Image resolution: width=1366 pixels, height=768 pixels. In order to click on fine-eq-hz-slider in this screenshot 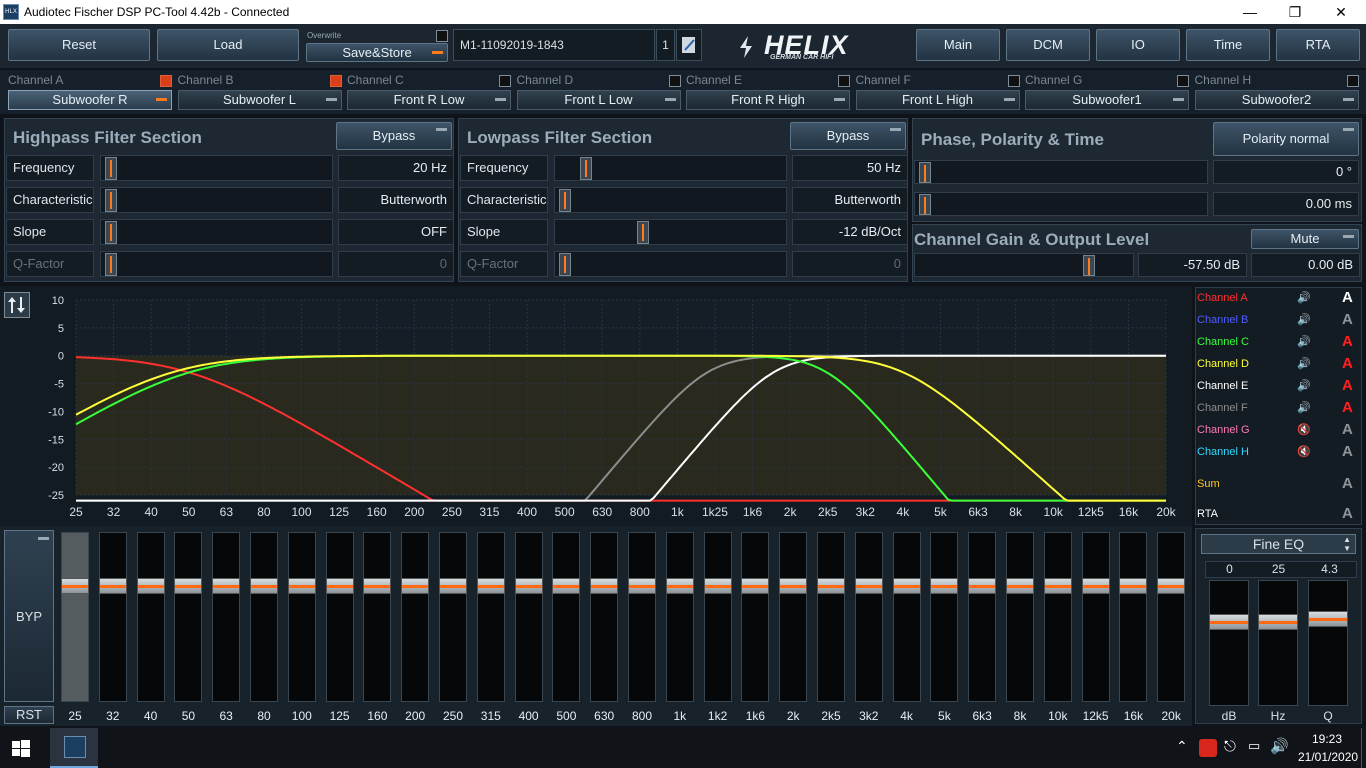, I will do `click(1278, 643)`.